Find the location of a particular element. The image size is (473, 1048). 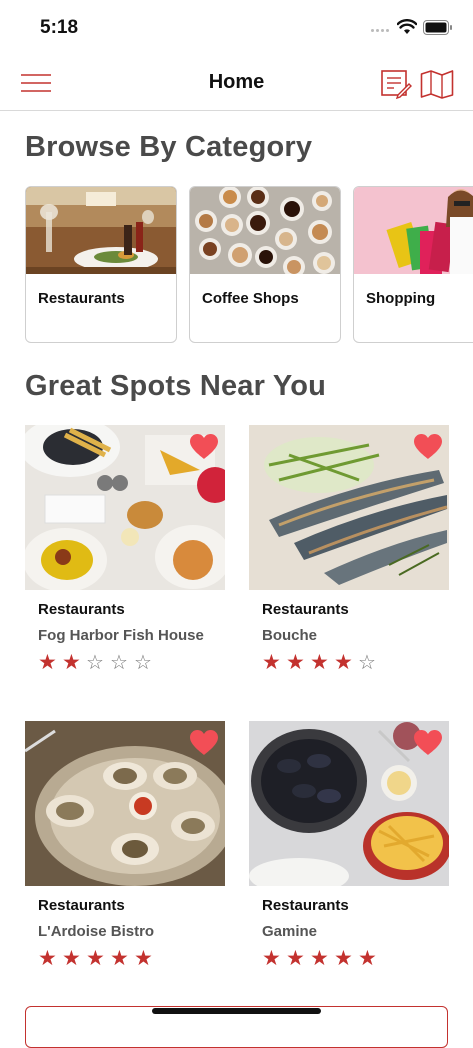

rating-stars: ★ ★ ★ ★ ☆ is located at coordinates (322, 662).